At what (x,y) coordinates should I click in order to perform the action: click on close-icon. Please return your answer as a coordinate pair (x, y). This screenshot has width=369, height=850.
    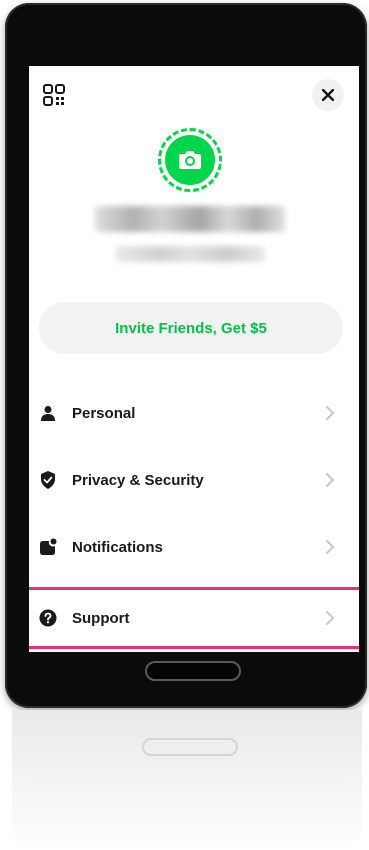
    Looking at the image, I should click on (328, 95).